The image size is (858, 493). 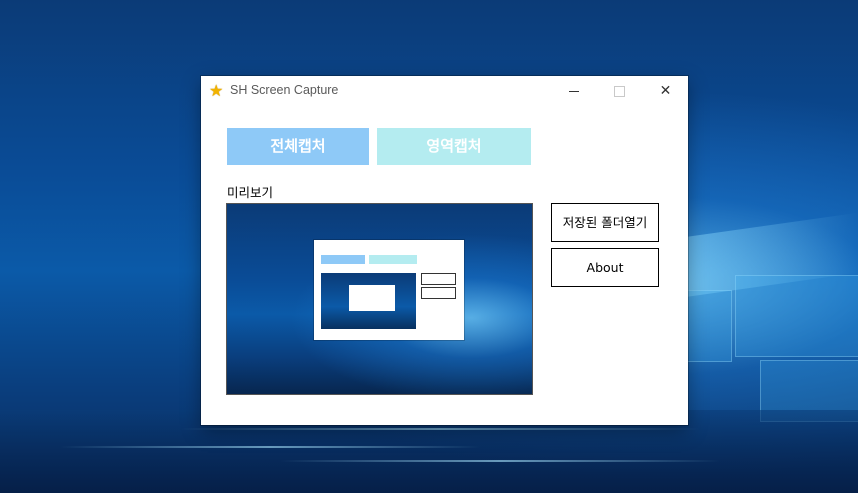 What do you see at coordinates (605, 222) in the screenshot?
I see `open-saved-folder-button: 저장된 폴더열기` at bounding box center [605, 222].